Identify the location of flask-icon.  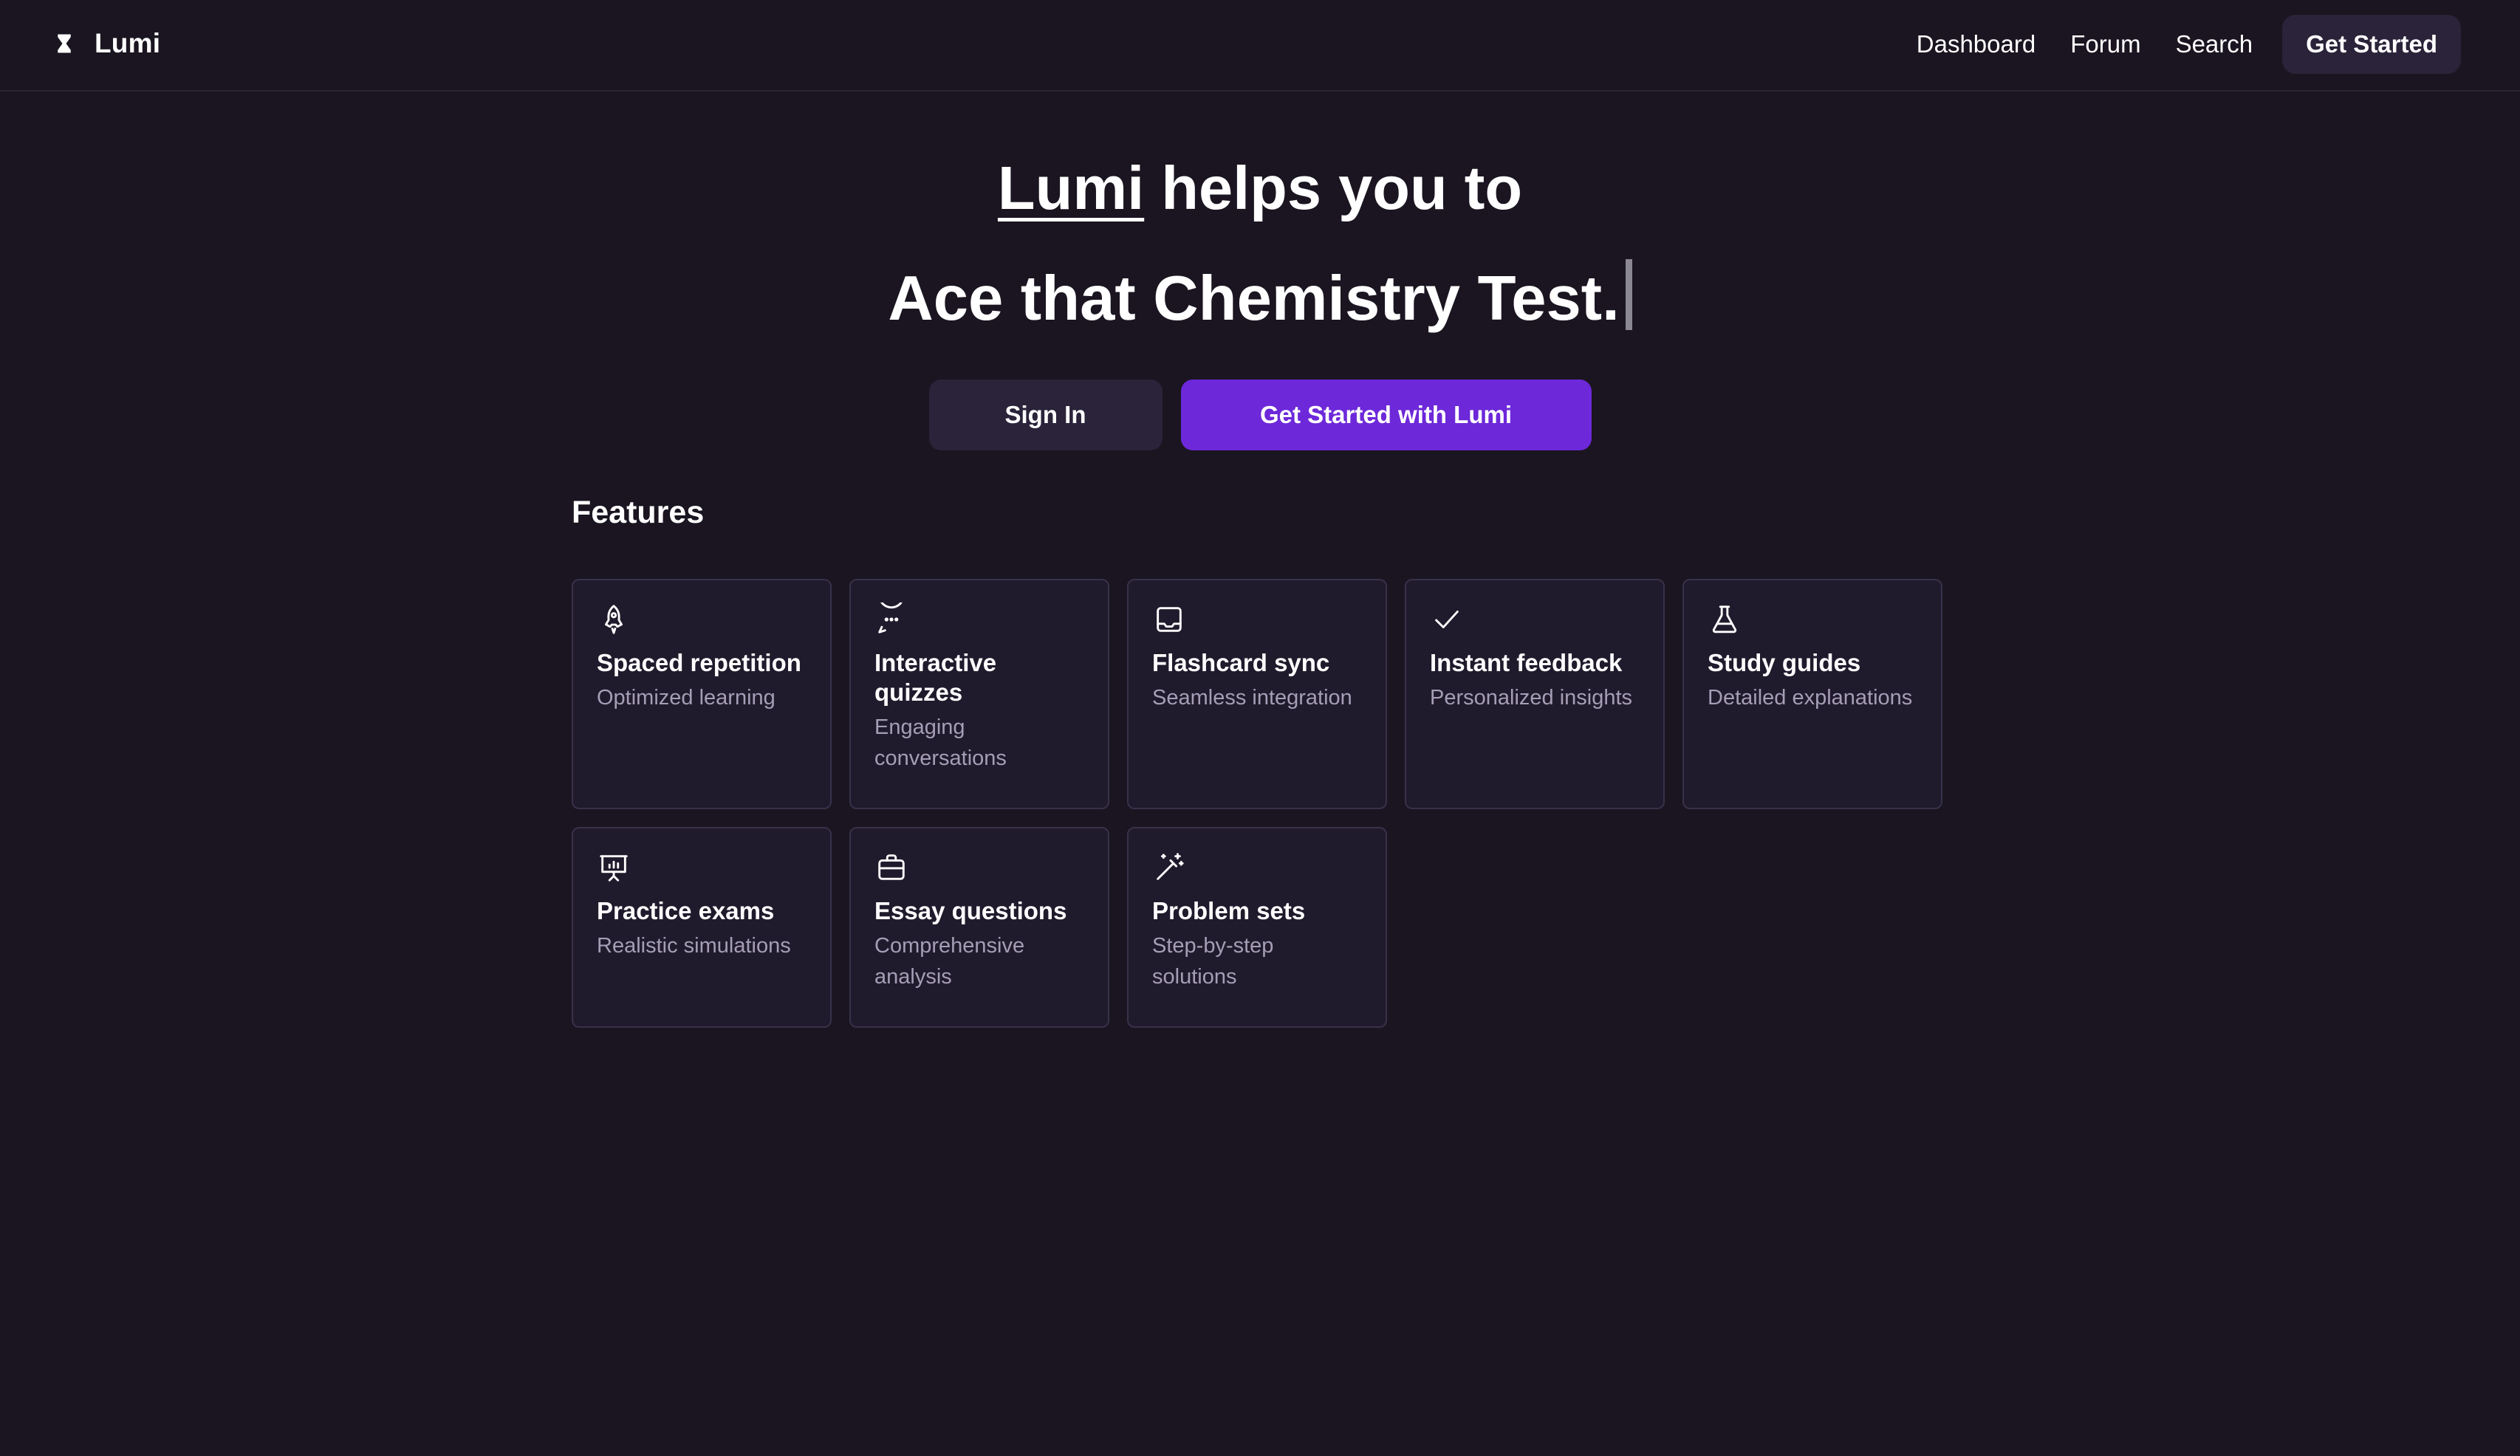
(1725, 619).